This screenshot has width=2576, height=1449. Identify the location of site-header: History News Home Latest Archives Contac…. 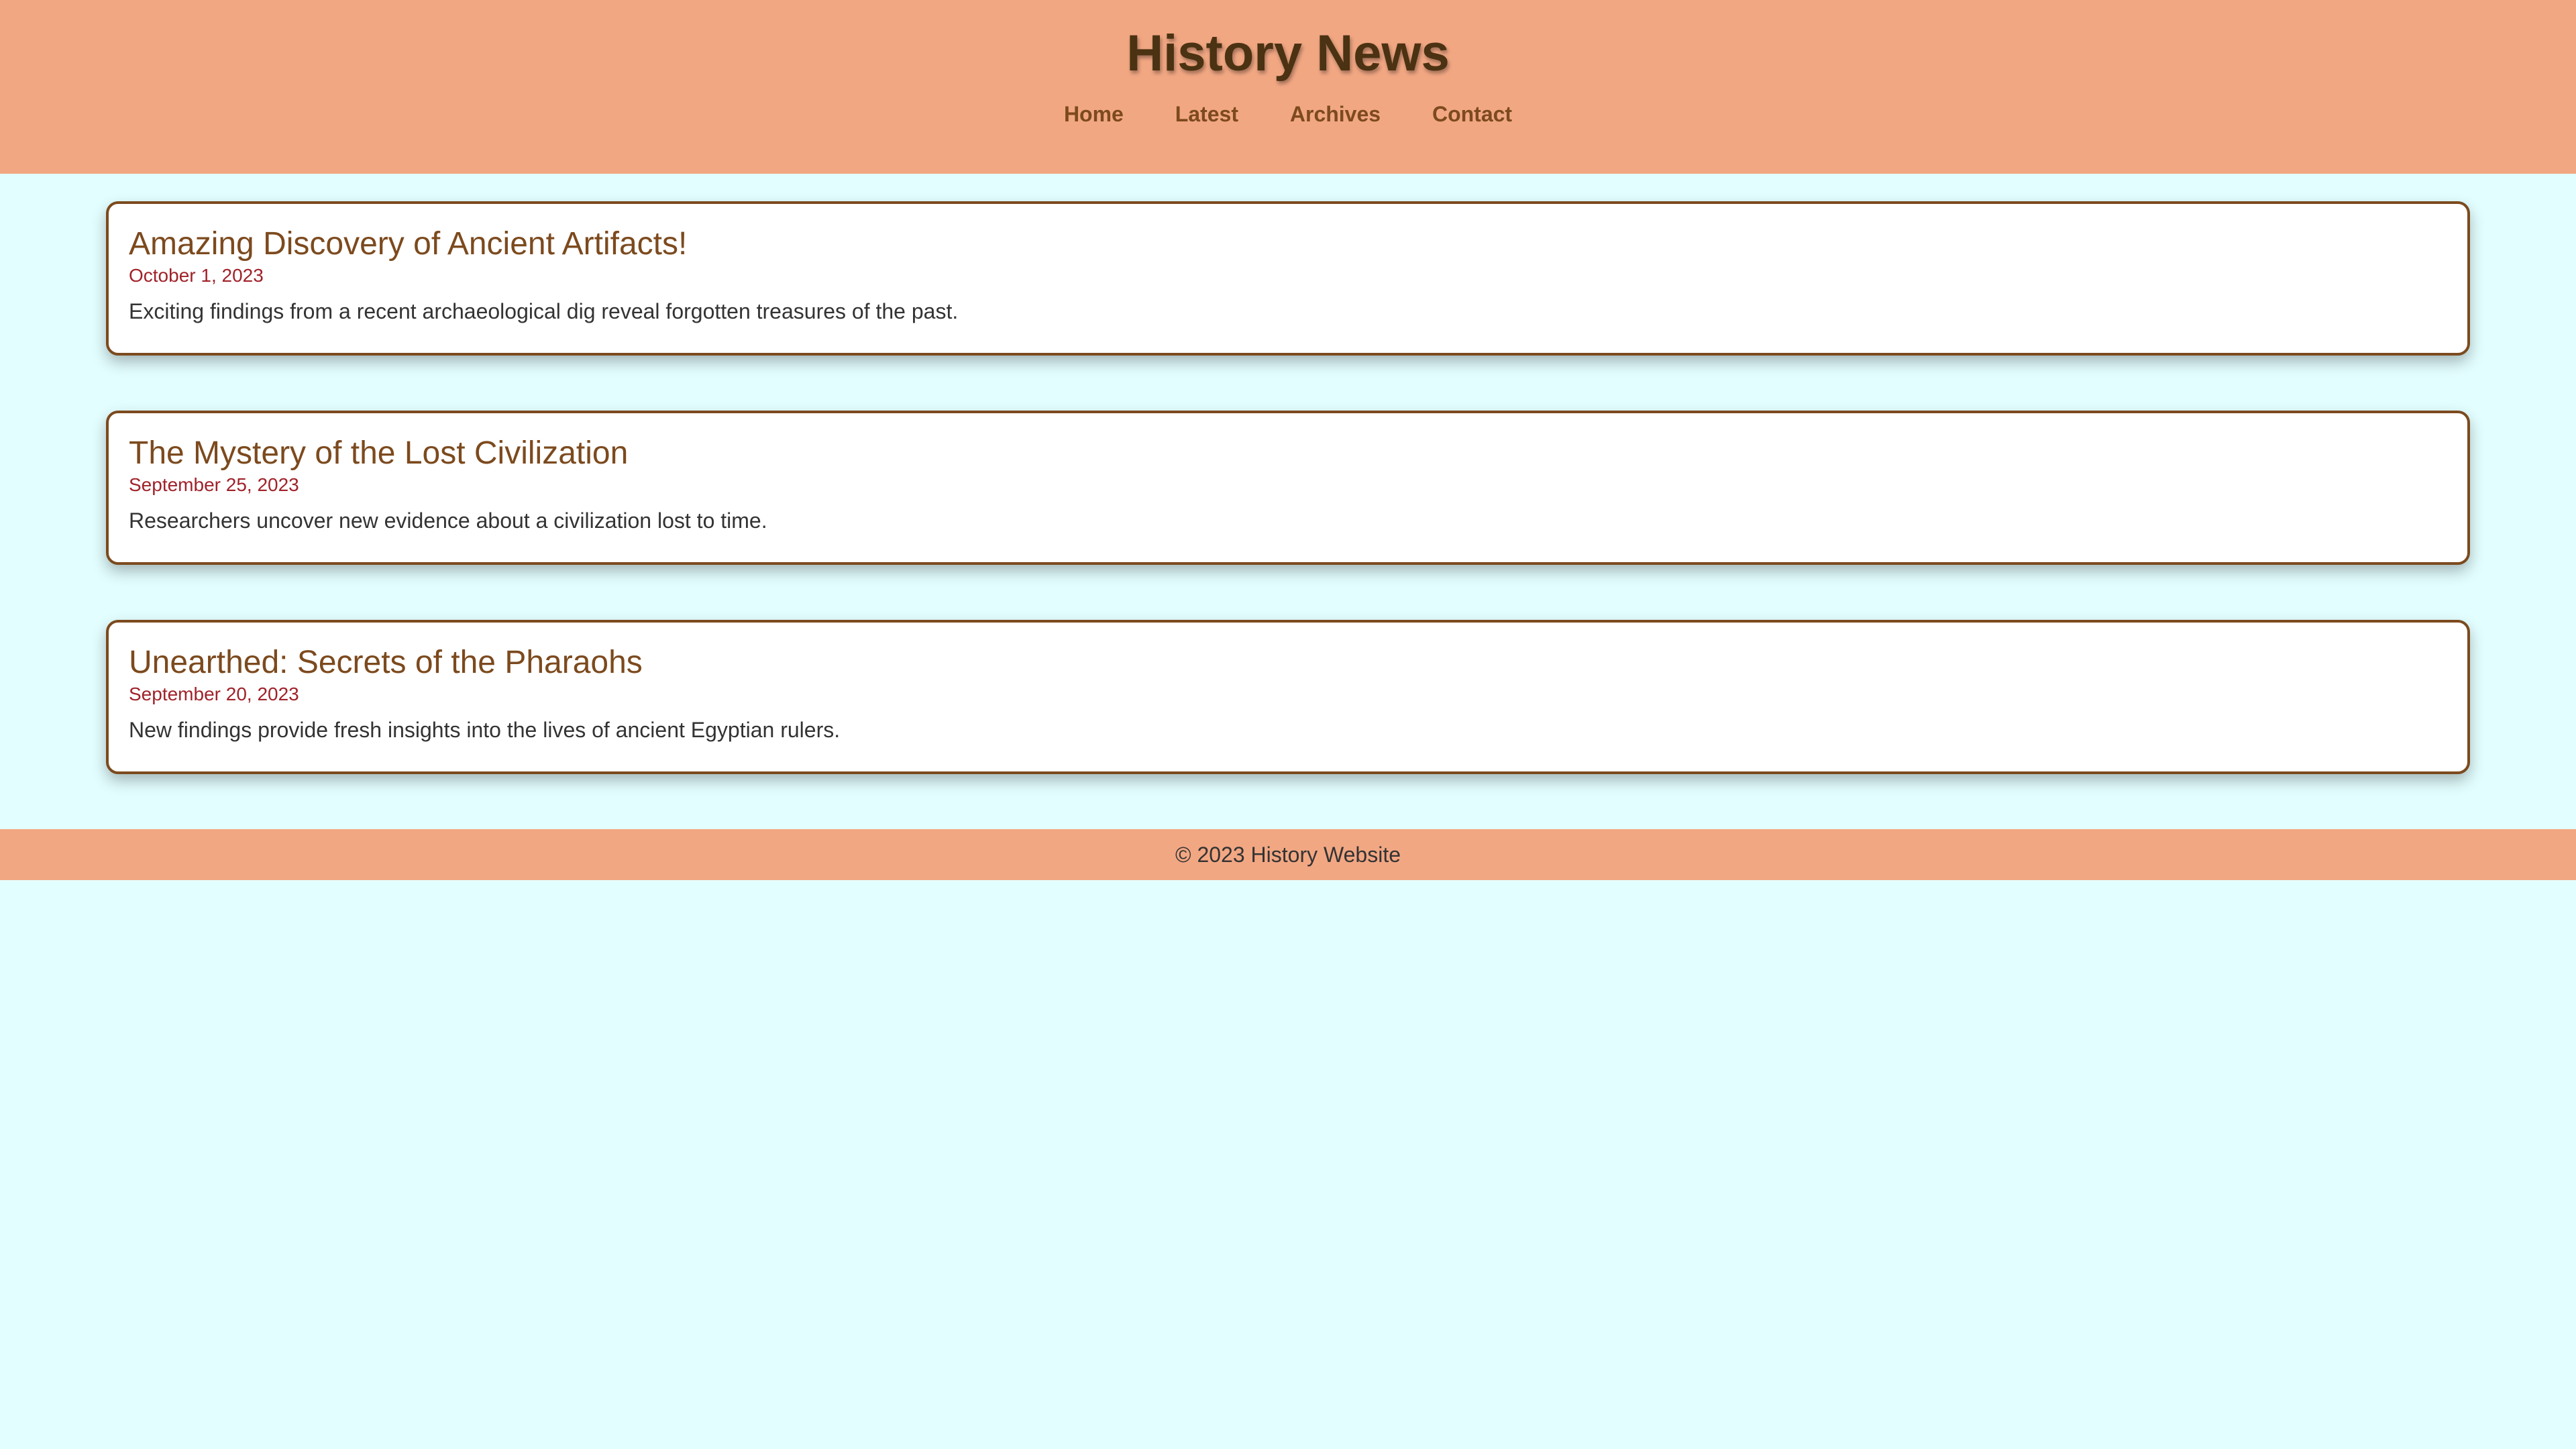
(1288, 87).